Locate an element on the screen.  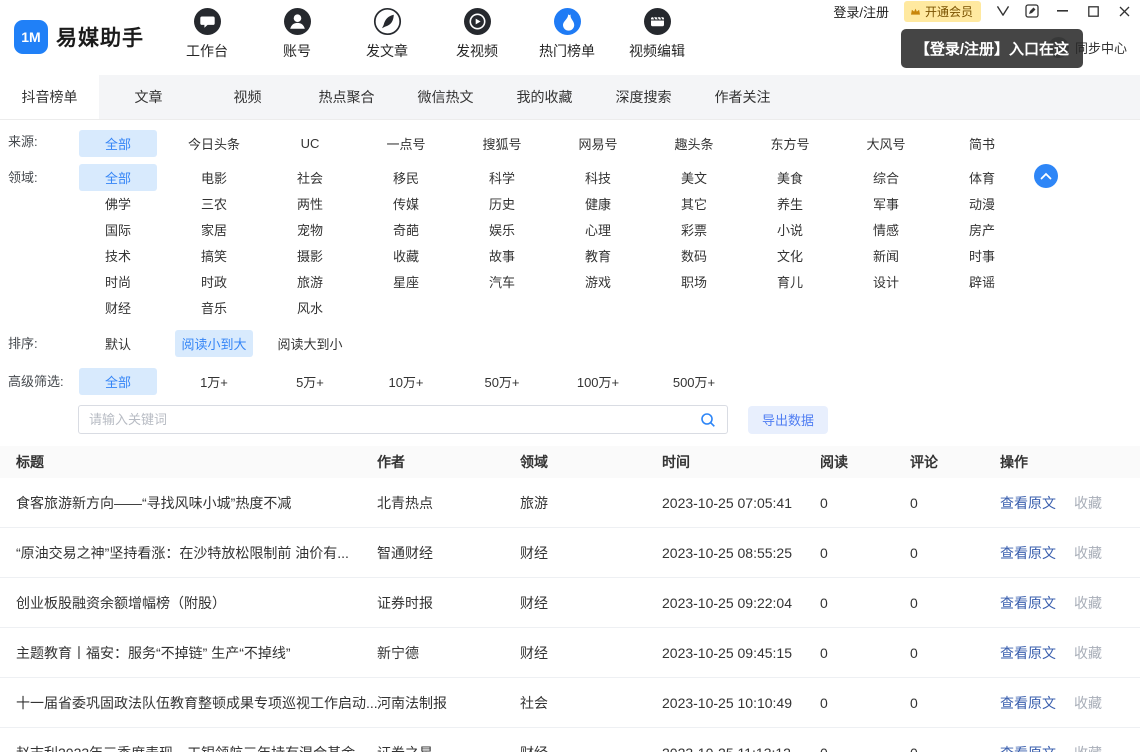
filter-chip: 科学 is located at coordinates (502, 177).